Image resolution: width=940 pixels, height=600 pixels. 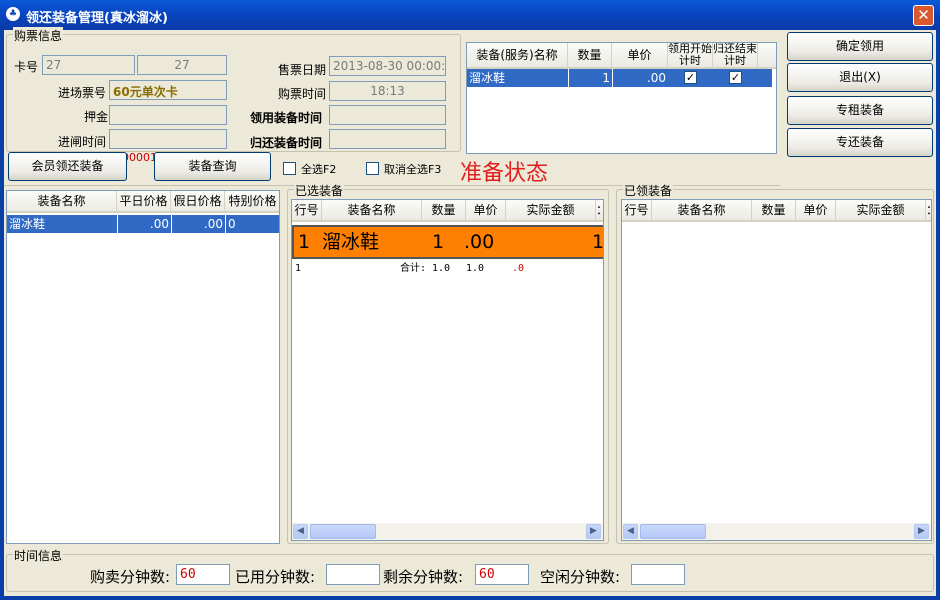 What do you see at coordinates (286, 118) in the screenshot?
I see `take-time-label: 领用装备时间` at bounding box center [286, 118].